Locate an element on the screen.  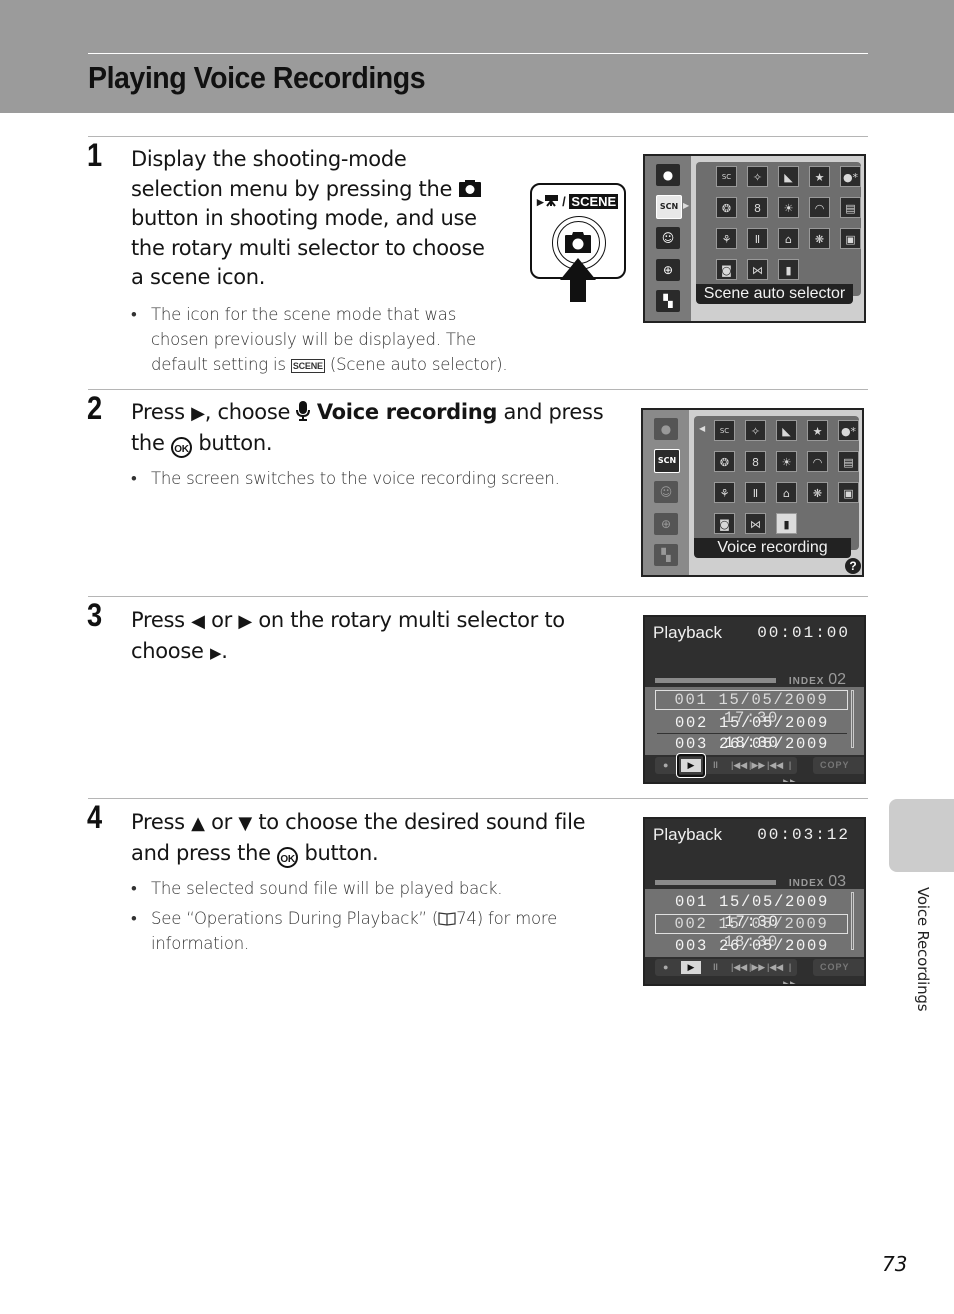
note-text: chosen previously will be displayed. The is located at coordinates (313, 339).